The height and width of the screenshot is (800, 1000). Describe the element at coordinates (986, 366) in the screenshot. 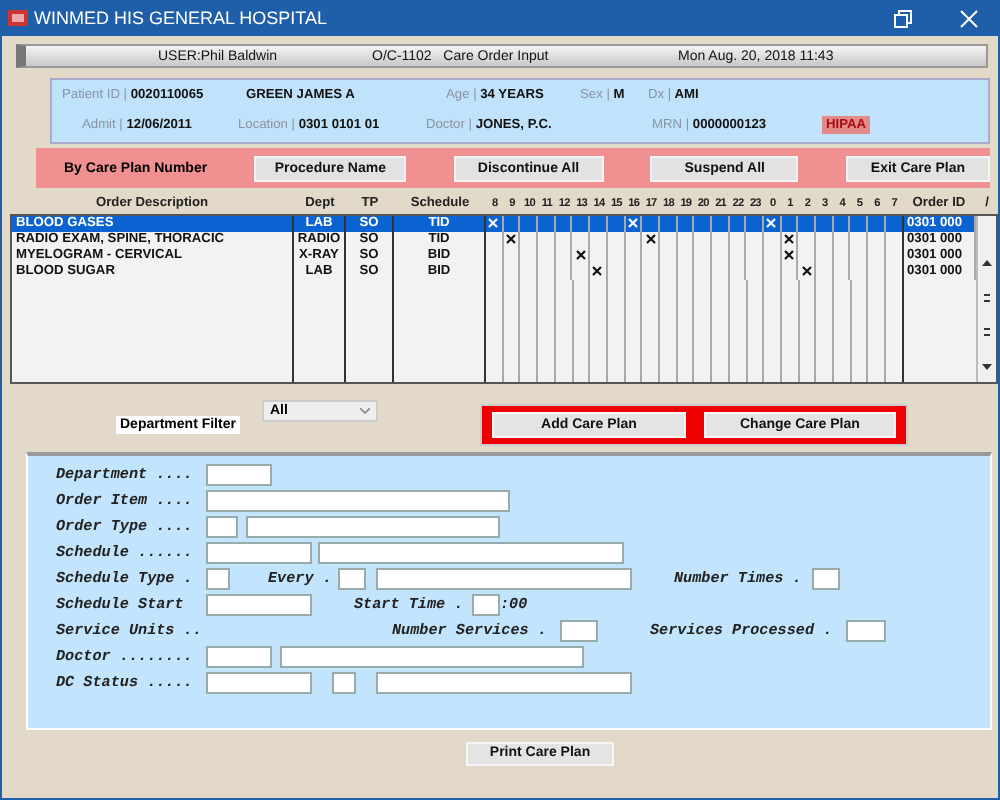

I see `down-arrow-icon` at that location.